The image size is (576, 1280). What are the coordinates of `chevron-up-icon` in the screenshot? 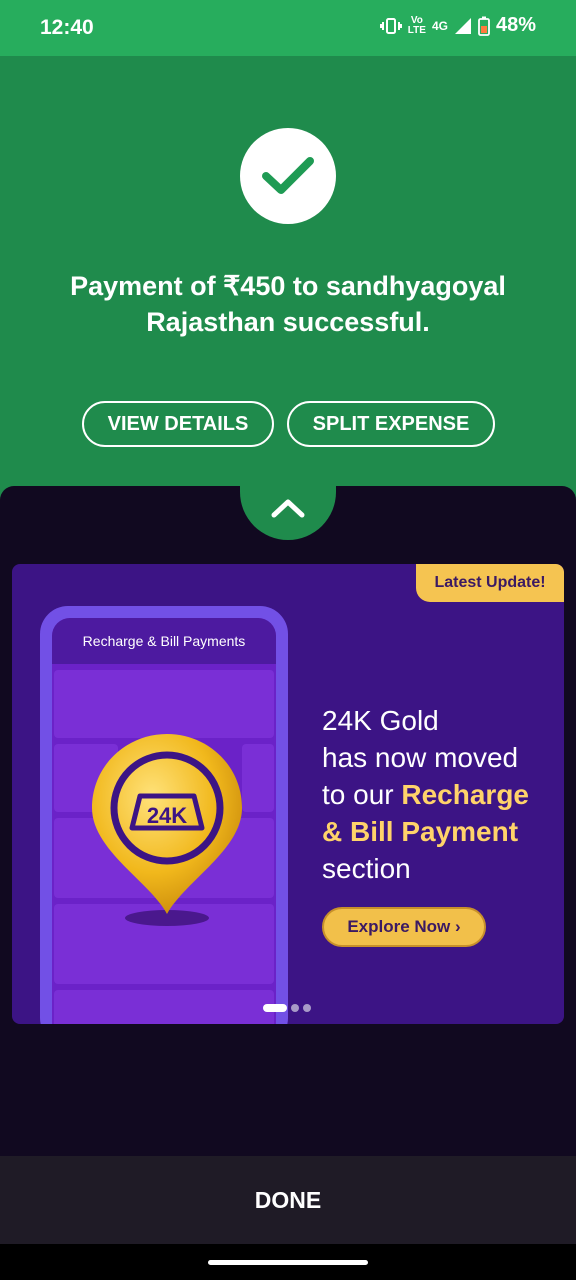 It's located at (288, 508).